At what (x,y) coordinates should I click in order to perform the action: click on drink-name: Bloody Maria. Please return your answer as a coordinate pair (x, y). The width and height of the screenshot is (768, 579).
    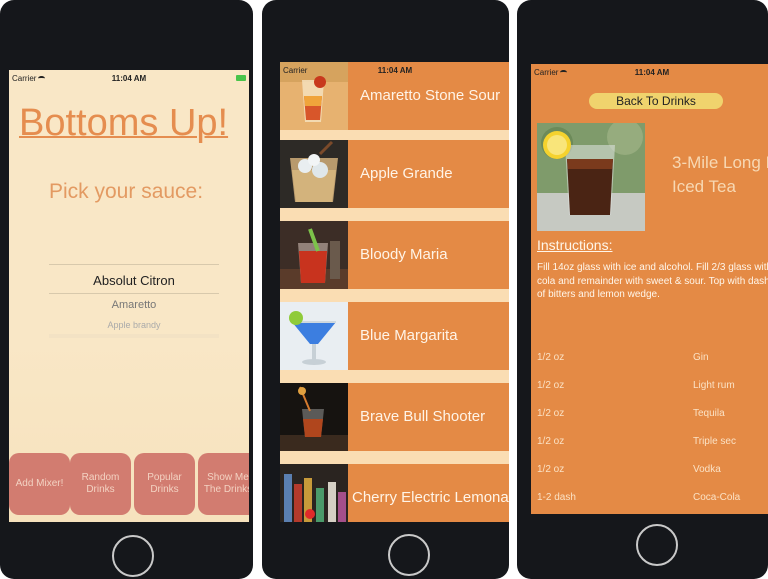
    Looking at the image, I should click on (404, 254).